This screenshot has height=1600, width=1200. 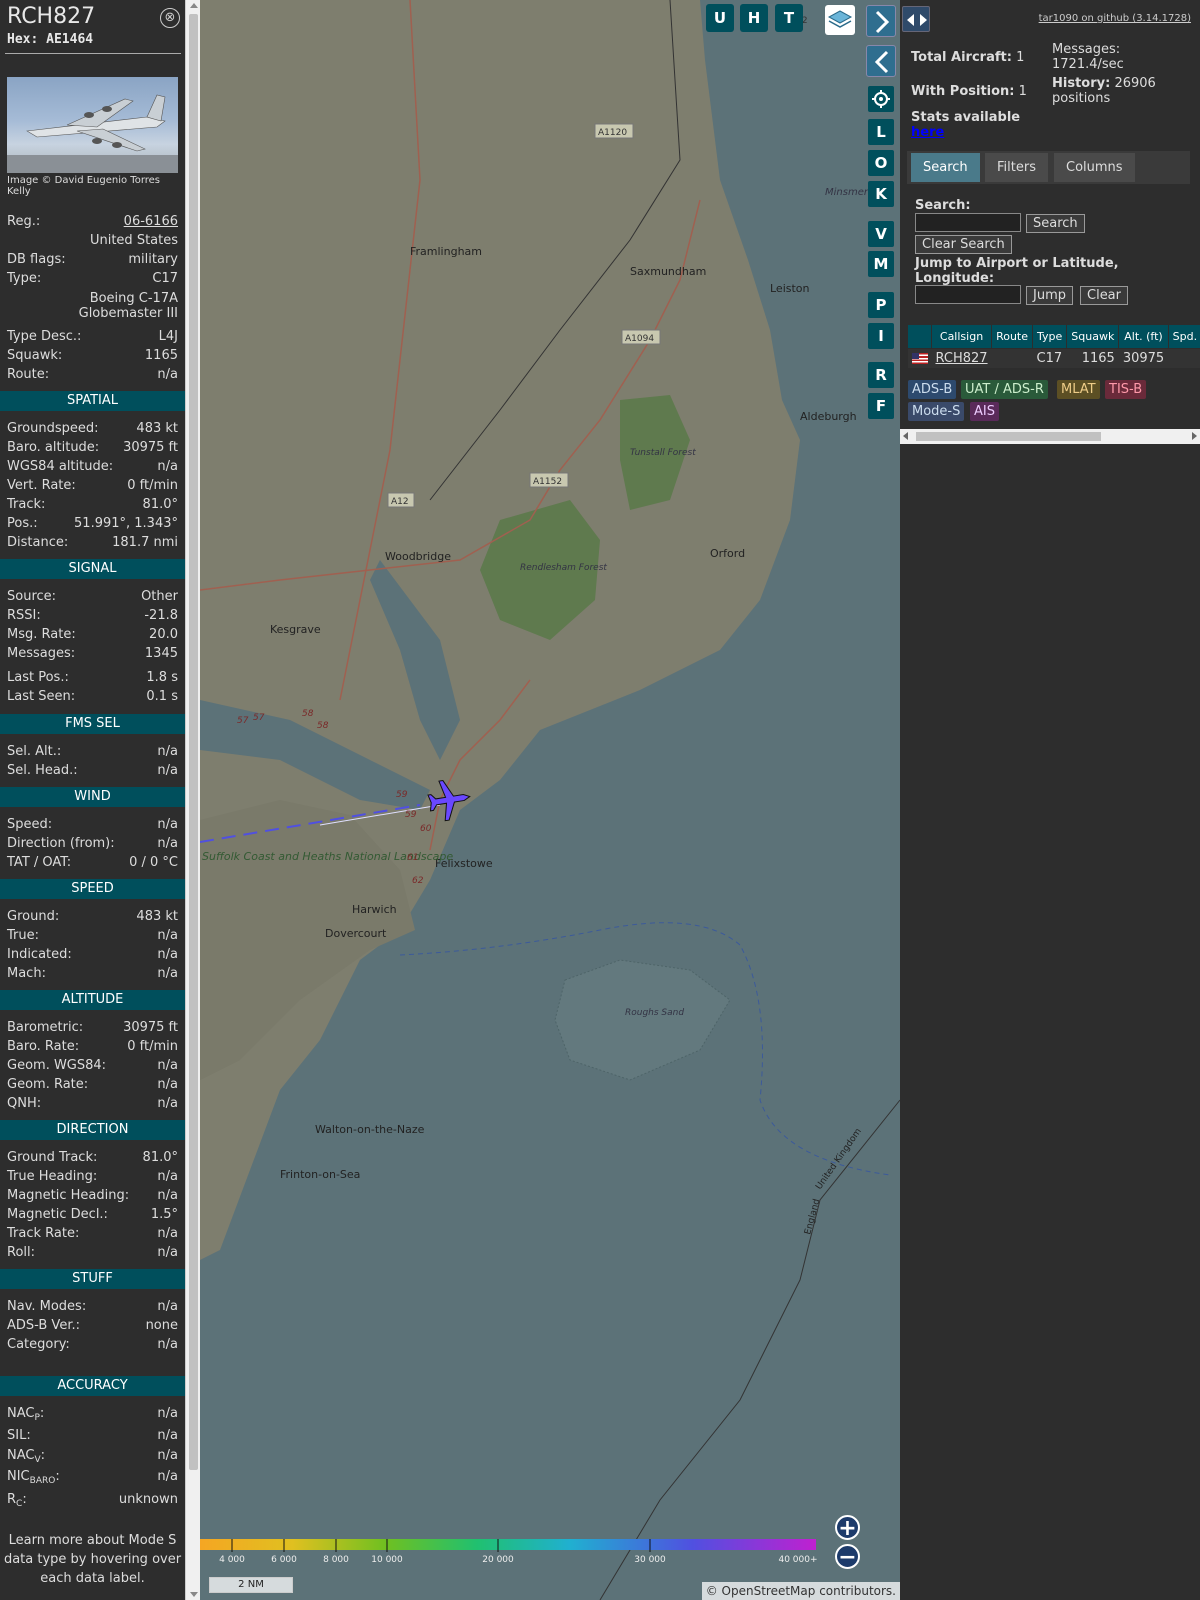 What do you see at coordinates (284, 1560) in the screenshot?
I see `altitude-tick-label: 6 000` at bounding box center [284, 1560].